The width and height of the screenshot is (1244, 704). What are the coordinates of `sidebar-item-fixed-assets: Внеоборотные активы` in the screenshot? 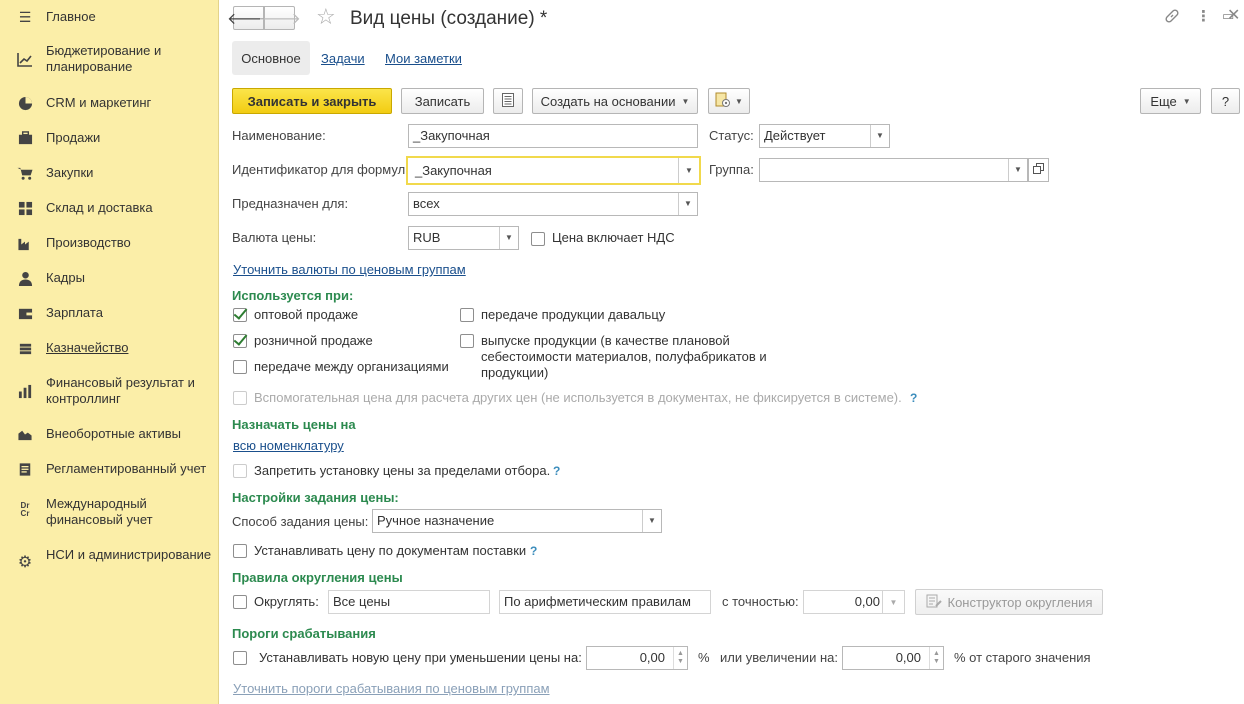 It's located at (109, 434).